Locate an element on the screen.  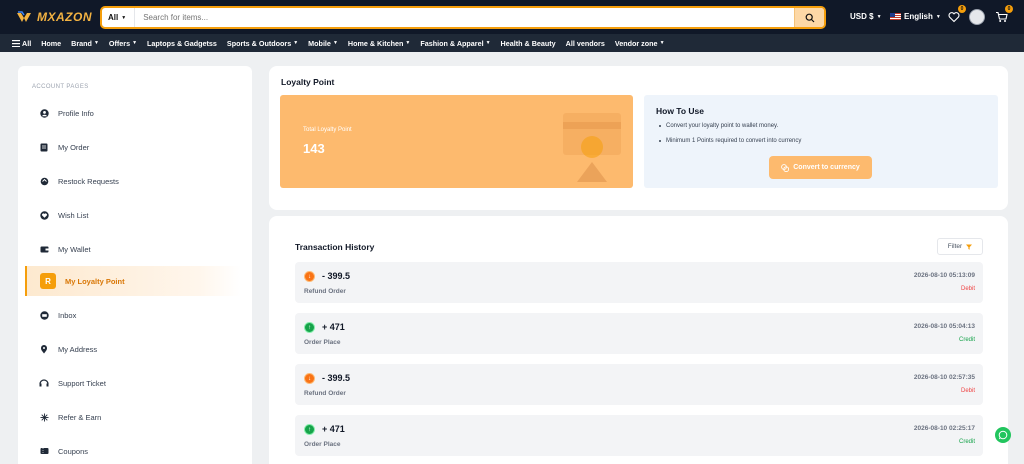
whatsapp-chat-button is located at coordinates (1003, 435).